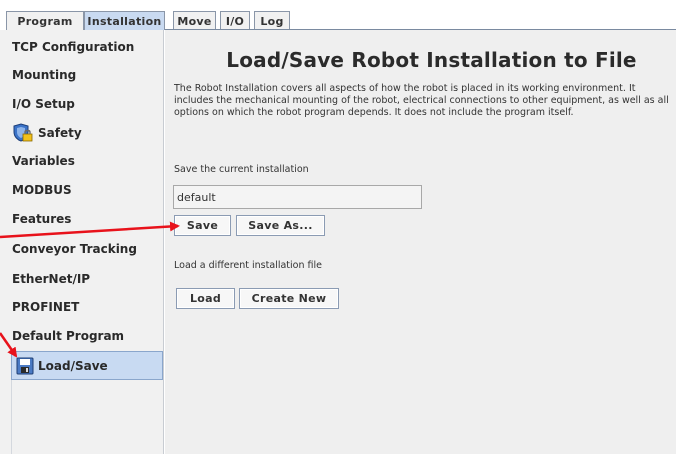 The height and width of the screenshot is (454, 676). Describe the element at coordinates (86, 219) in the screenshot. I see `sidebar-item-features: Features` at that location.